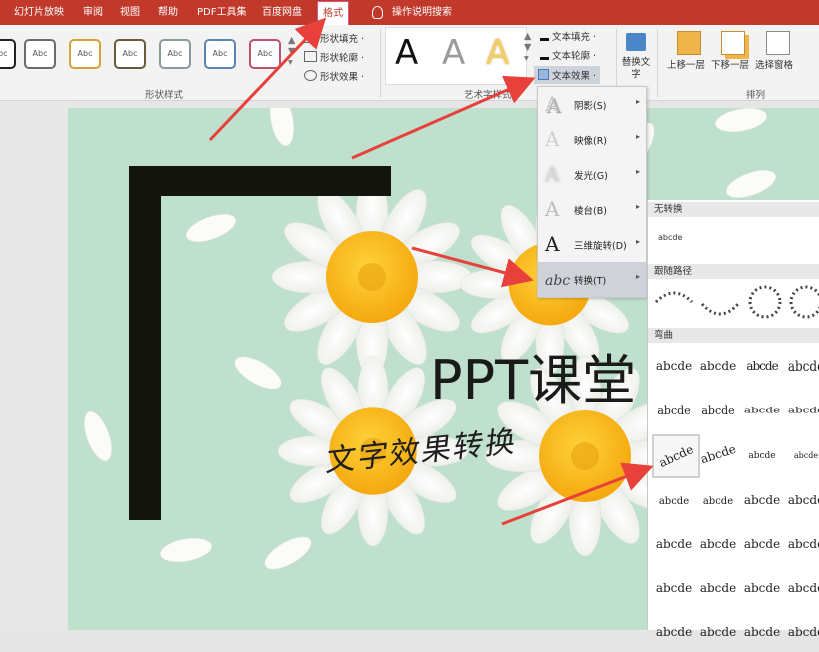  What do you see at coordinates (733, 43) in the screenshot?
I see `send-backward-icon` at bounding box center [733, 43].